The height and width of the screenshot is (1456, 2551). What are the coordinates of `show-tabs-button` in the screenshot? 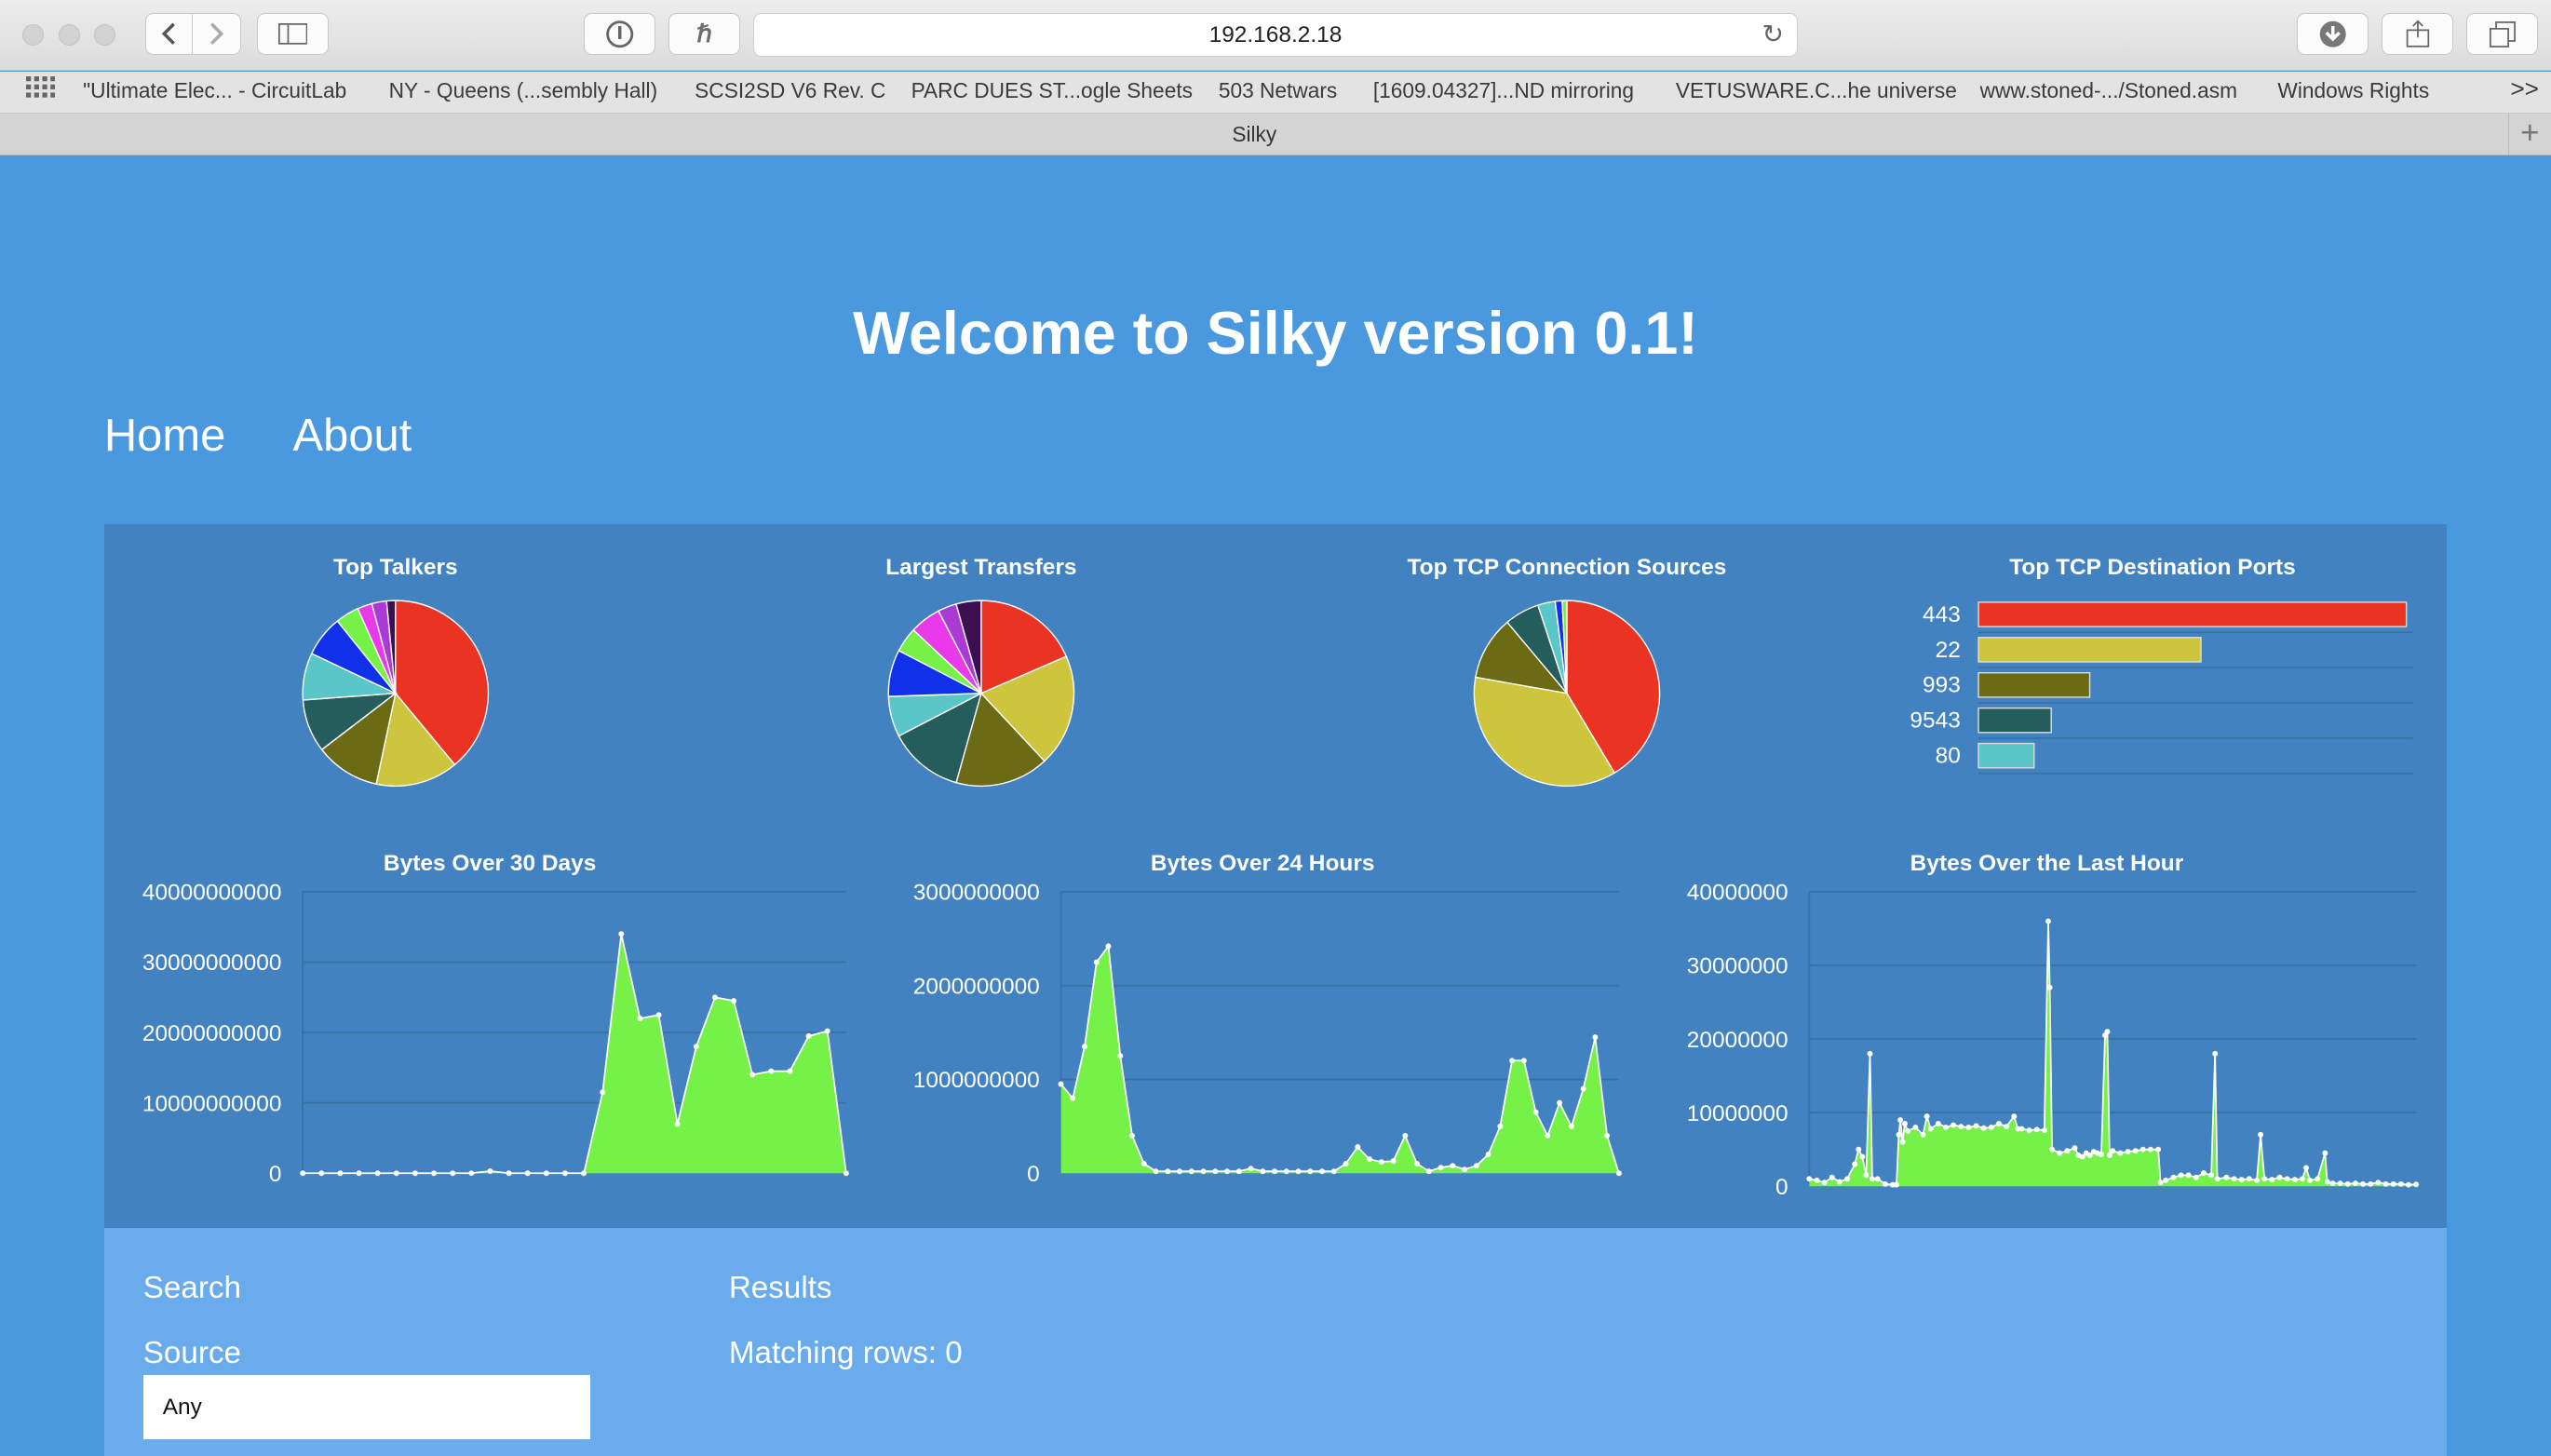 It's located at (2502, 34).